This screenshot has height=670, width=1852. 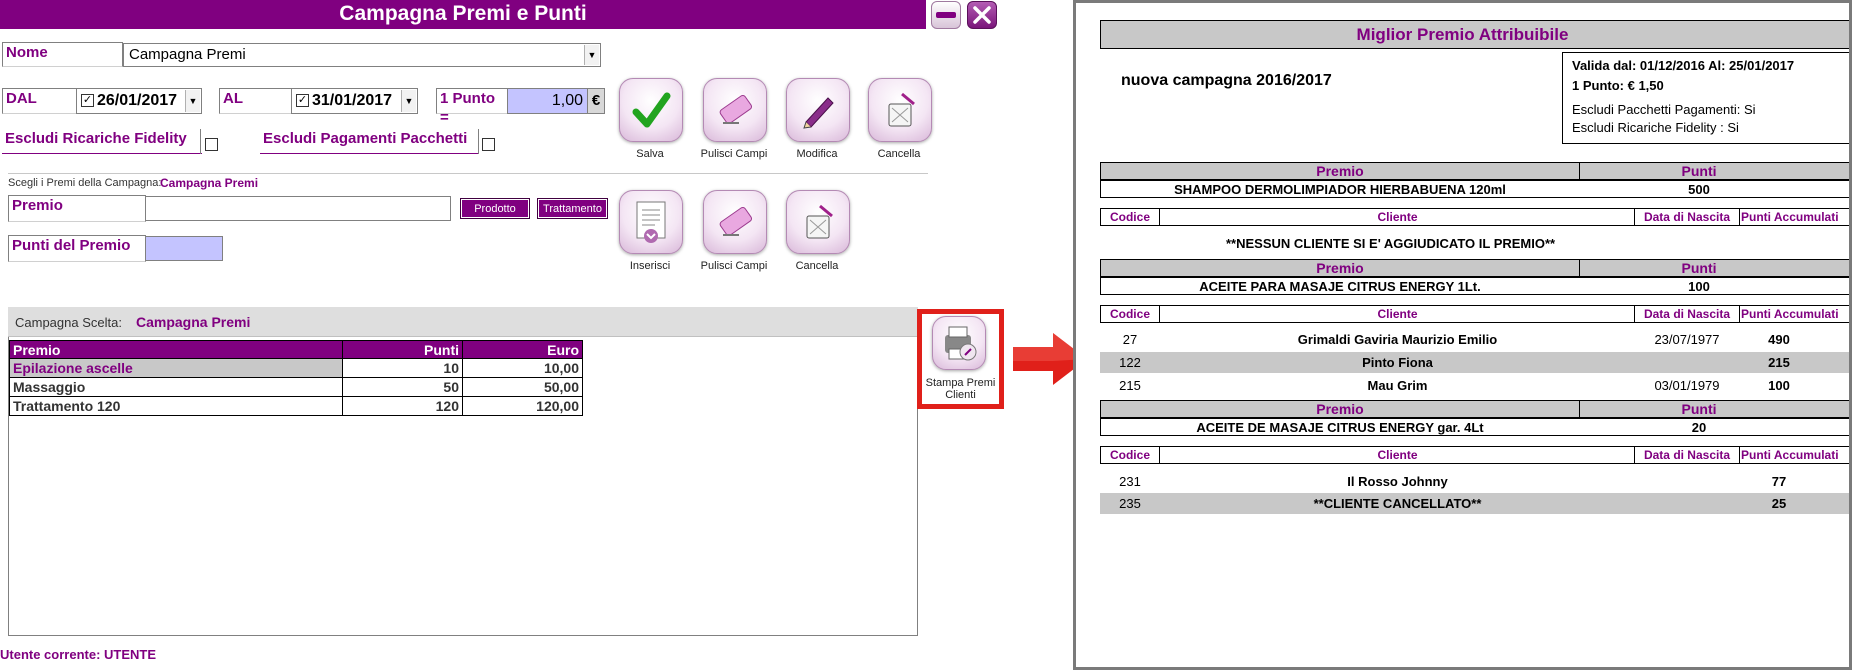 What do you see at coordinates (298, 208) in the screenshot?
I see `premio-input` at bounding box center [298, 208].